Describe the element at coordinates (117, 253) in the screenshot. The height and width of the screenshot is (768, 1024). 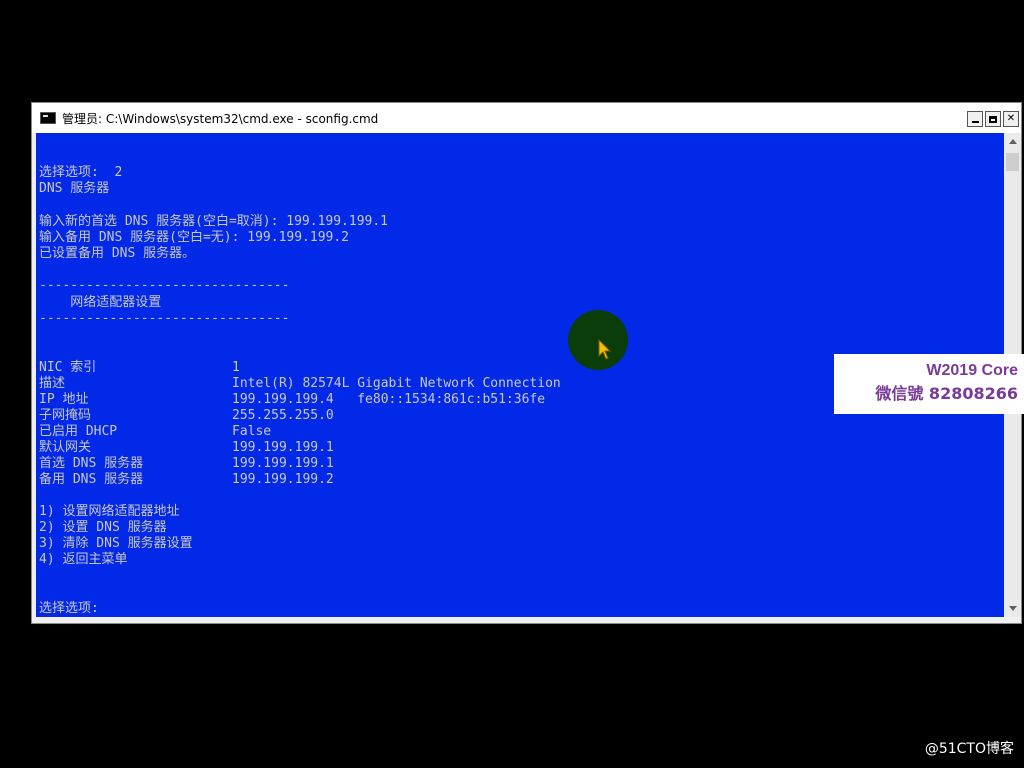
I see `console-line: 已设置备用 DNS 服务器。` at that location.